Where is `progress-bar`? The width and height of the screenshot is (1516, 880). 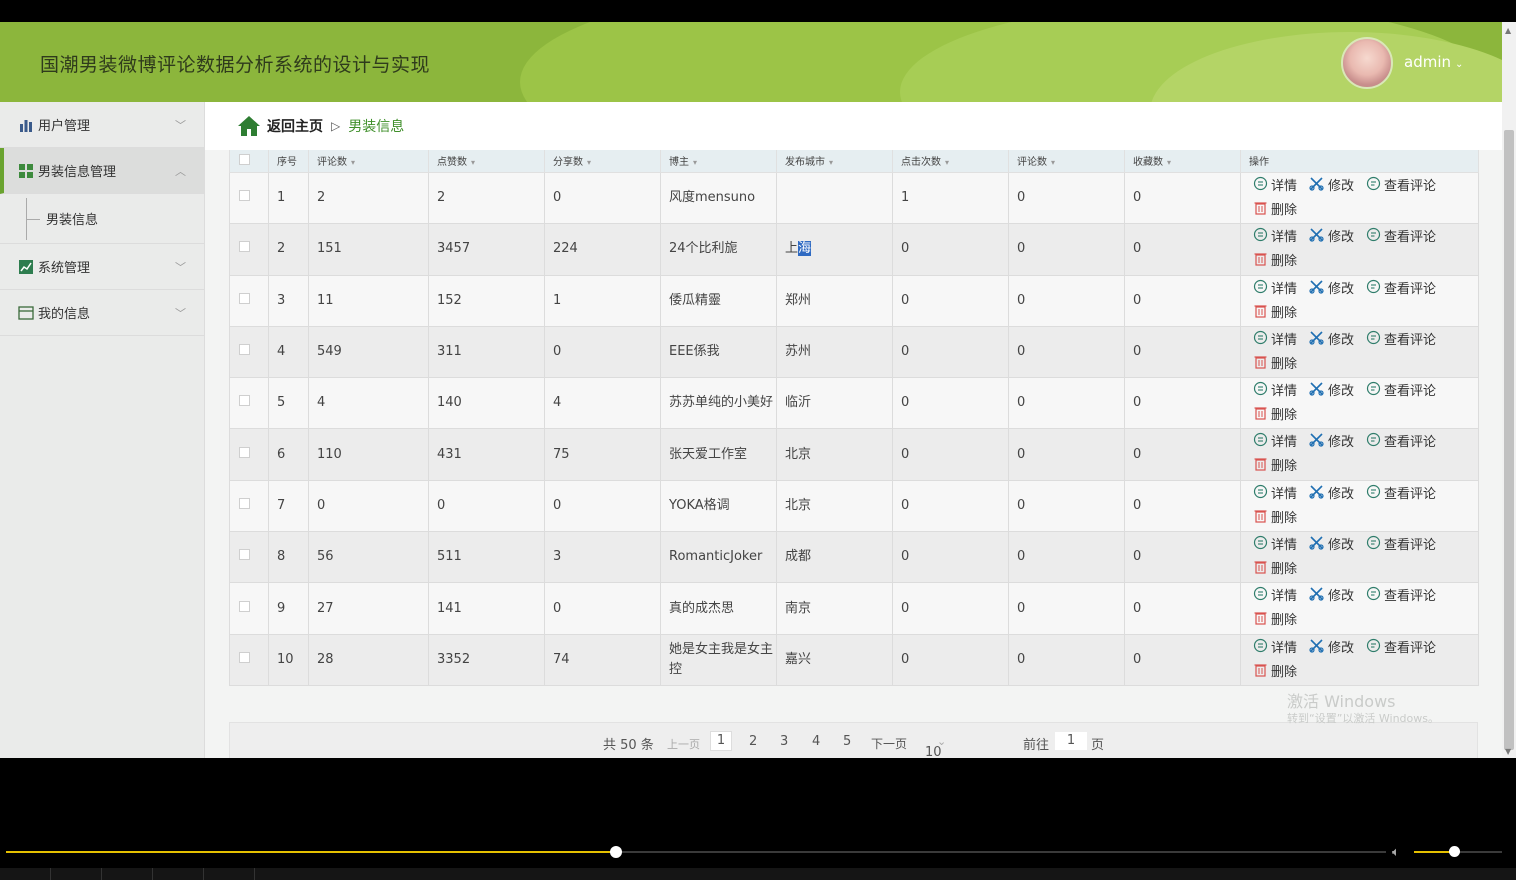
progress-bar is located at coordinates (696, 852).